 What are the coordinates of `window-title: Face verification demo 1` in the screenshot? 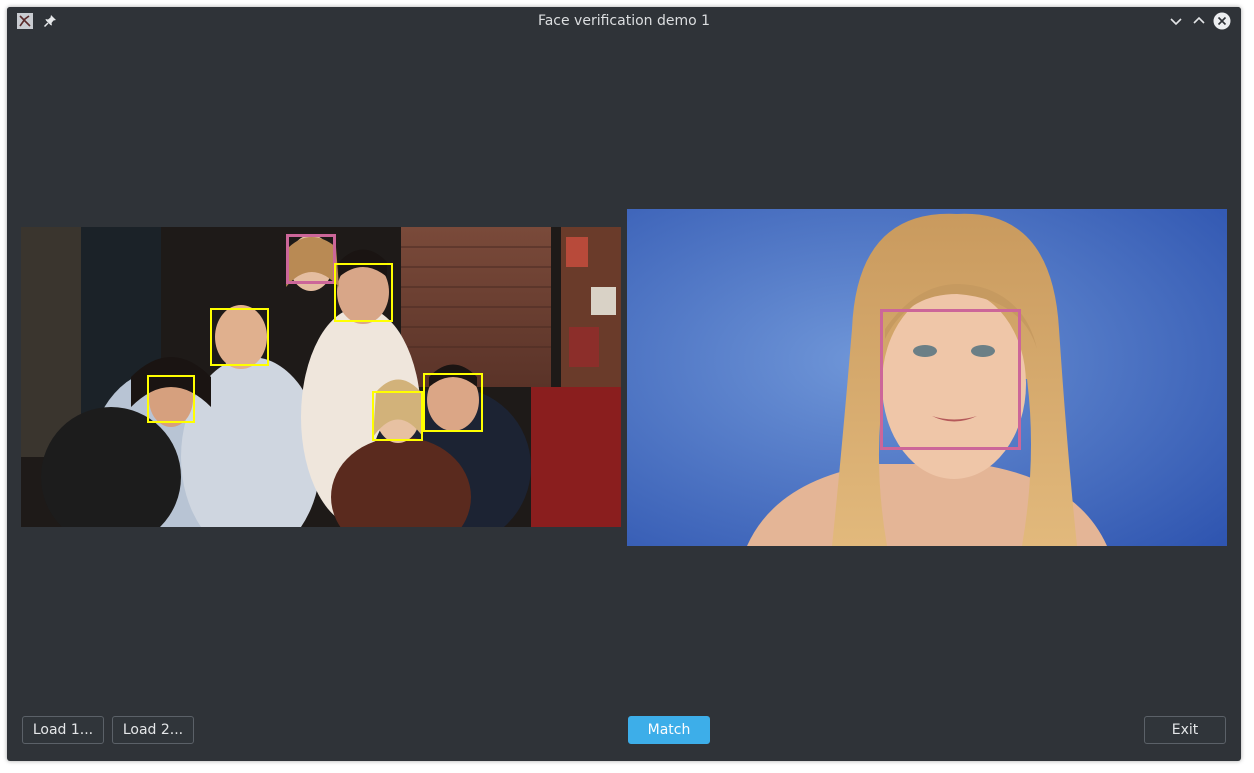 It's located at (624, 21).